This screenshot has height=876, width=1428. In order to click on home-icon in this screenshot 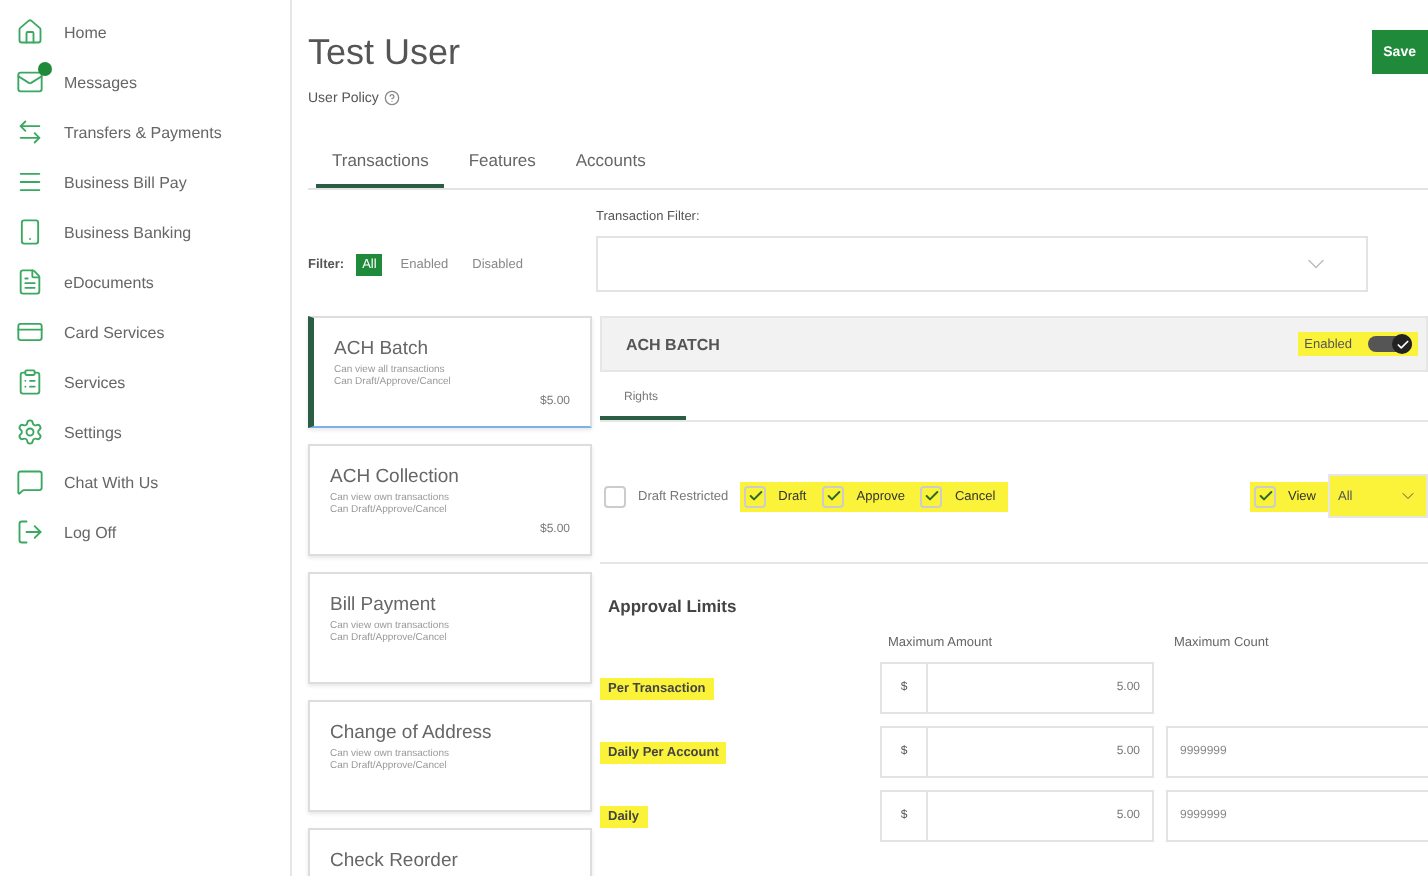, I will do `click(30, 32)`.